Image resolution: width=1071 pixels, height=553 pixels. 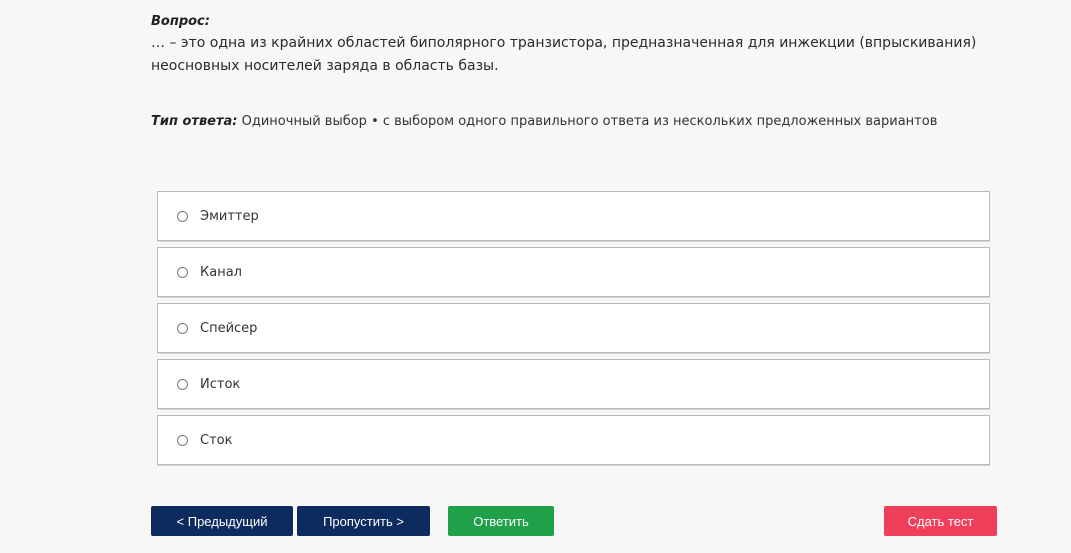 What do you see at coordinates (221, 272) in the screenshot?
I see `answer-option-label: Канал` at bounding box center [221, 272].